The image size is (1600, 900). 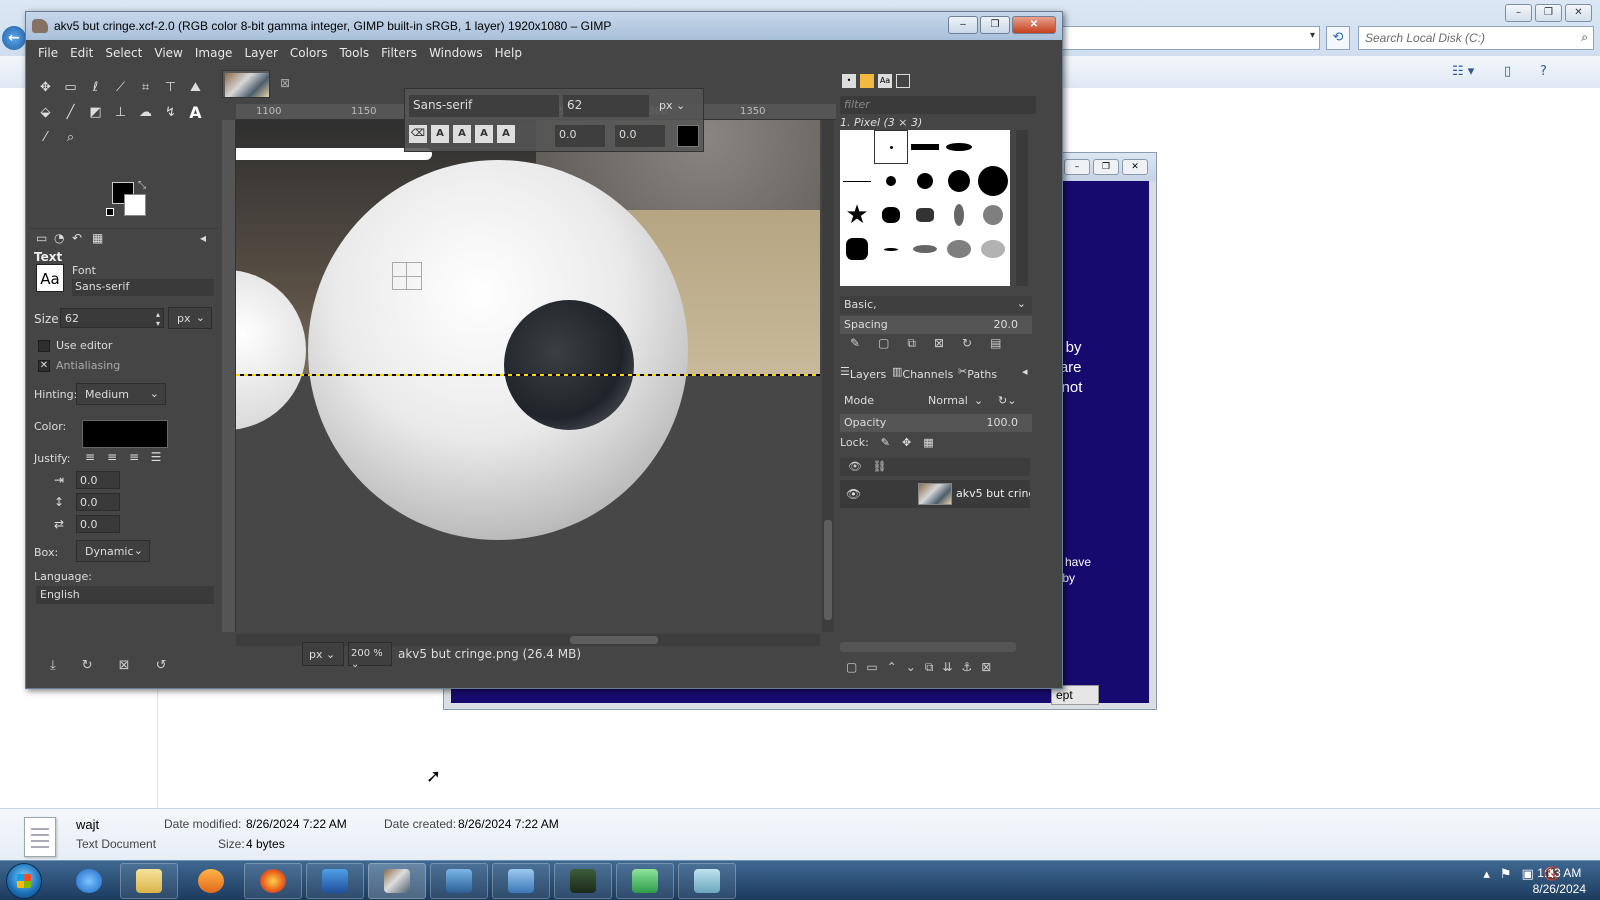 What do you see at coordinates (53, 665) in the screenshot?
I see `save-options-icon: ⤓` at bounding box center [53, 665].